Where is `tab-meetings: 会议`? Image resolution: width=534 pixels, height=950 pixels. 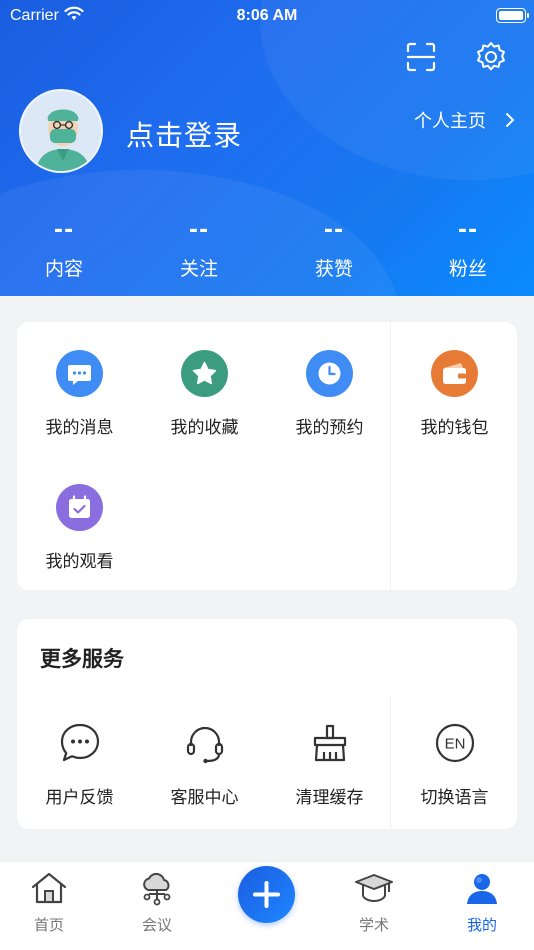 tab-meetings: 会议 is located at coordinates (157, 902).